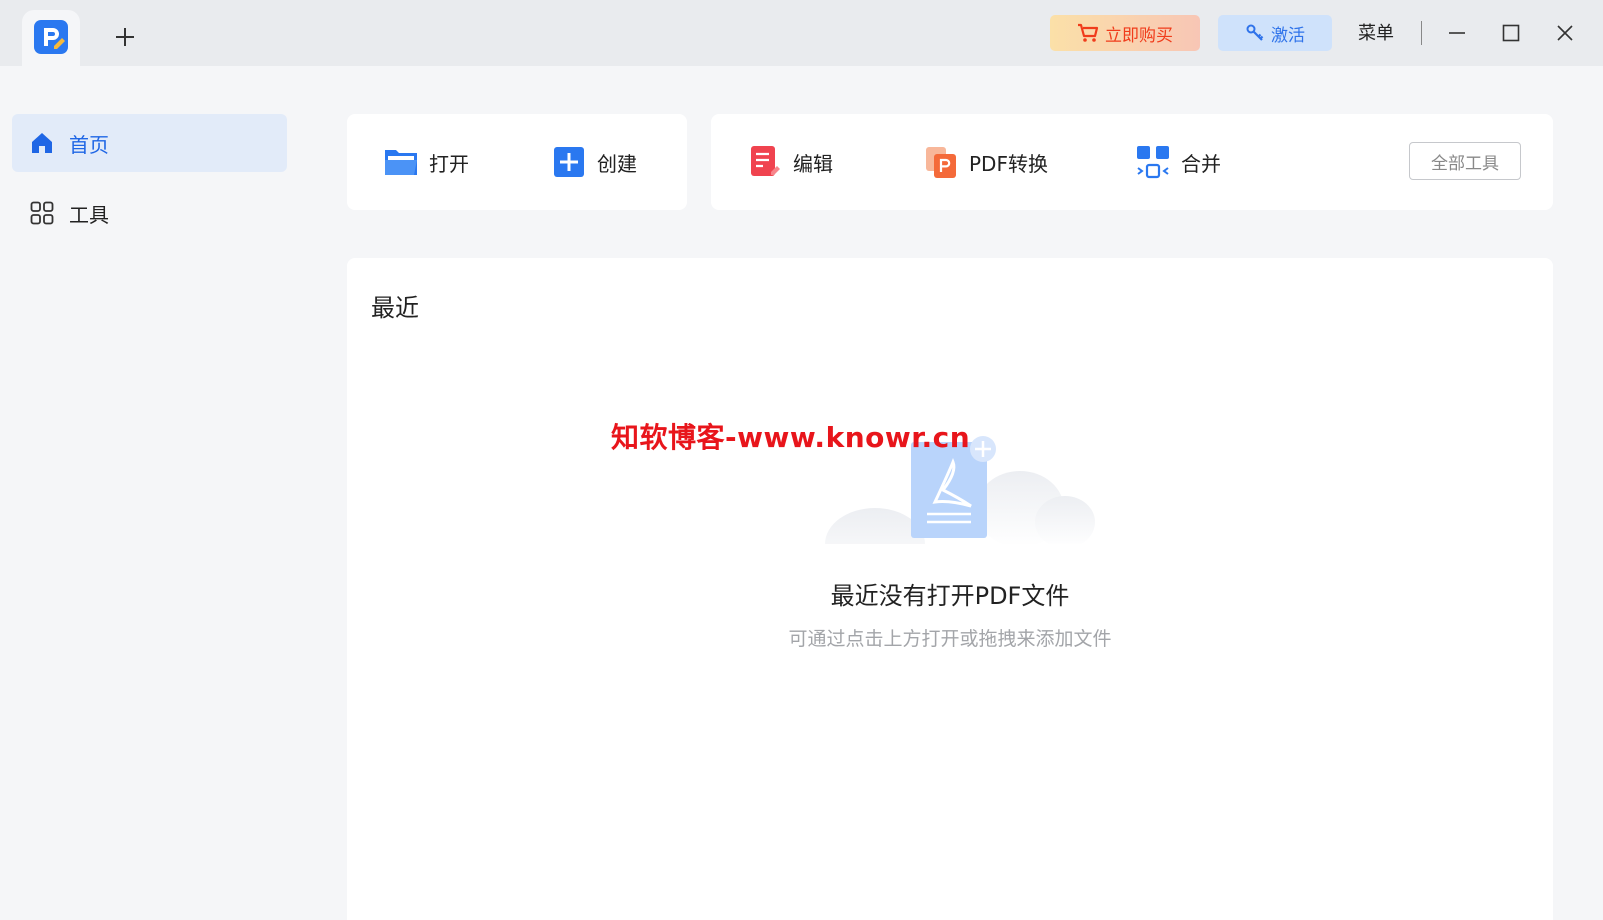 The image size is (1603, 920). I want to click on minimize-icon, so click(1457, 33).